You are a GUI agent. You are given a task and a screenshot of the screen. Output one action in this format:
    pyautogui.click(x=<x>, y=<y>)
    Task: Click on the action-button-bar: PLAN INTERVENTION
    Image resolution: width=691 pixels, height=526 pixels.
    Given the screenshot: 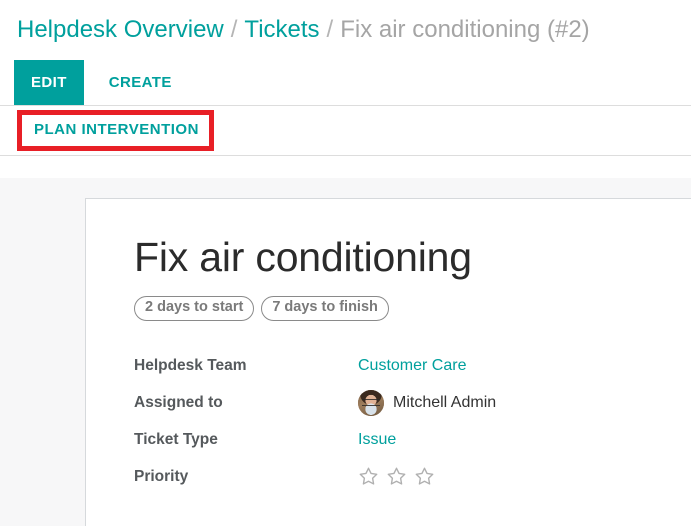 What is the action you would take?
    pyautogui.click(x=345, y=130)
    